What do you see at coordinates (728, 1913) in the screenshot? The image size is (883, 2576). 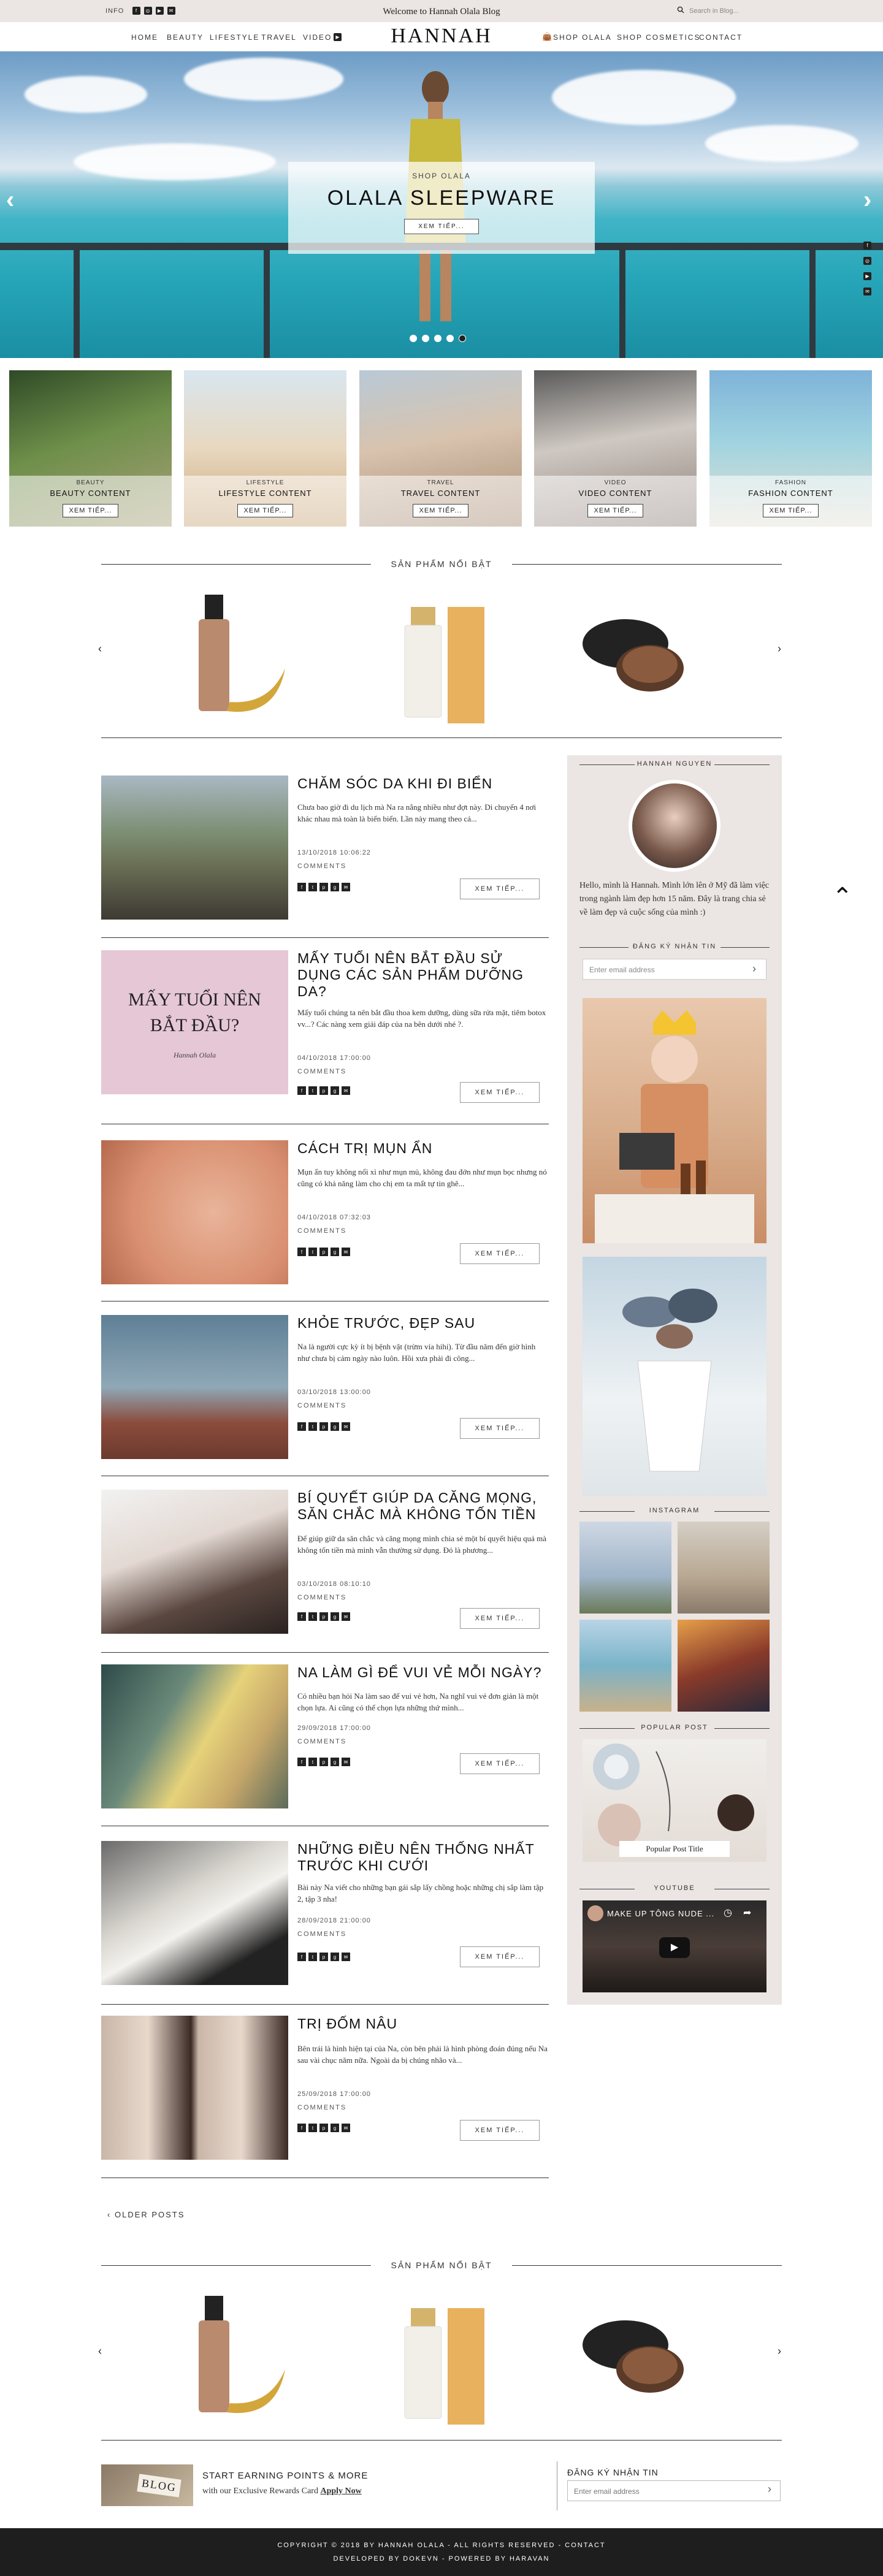 I see `clock-icon: ◷` at bounding box center [728, 1913].